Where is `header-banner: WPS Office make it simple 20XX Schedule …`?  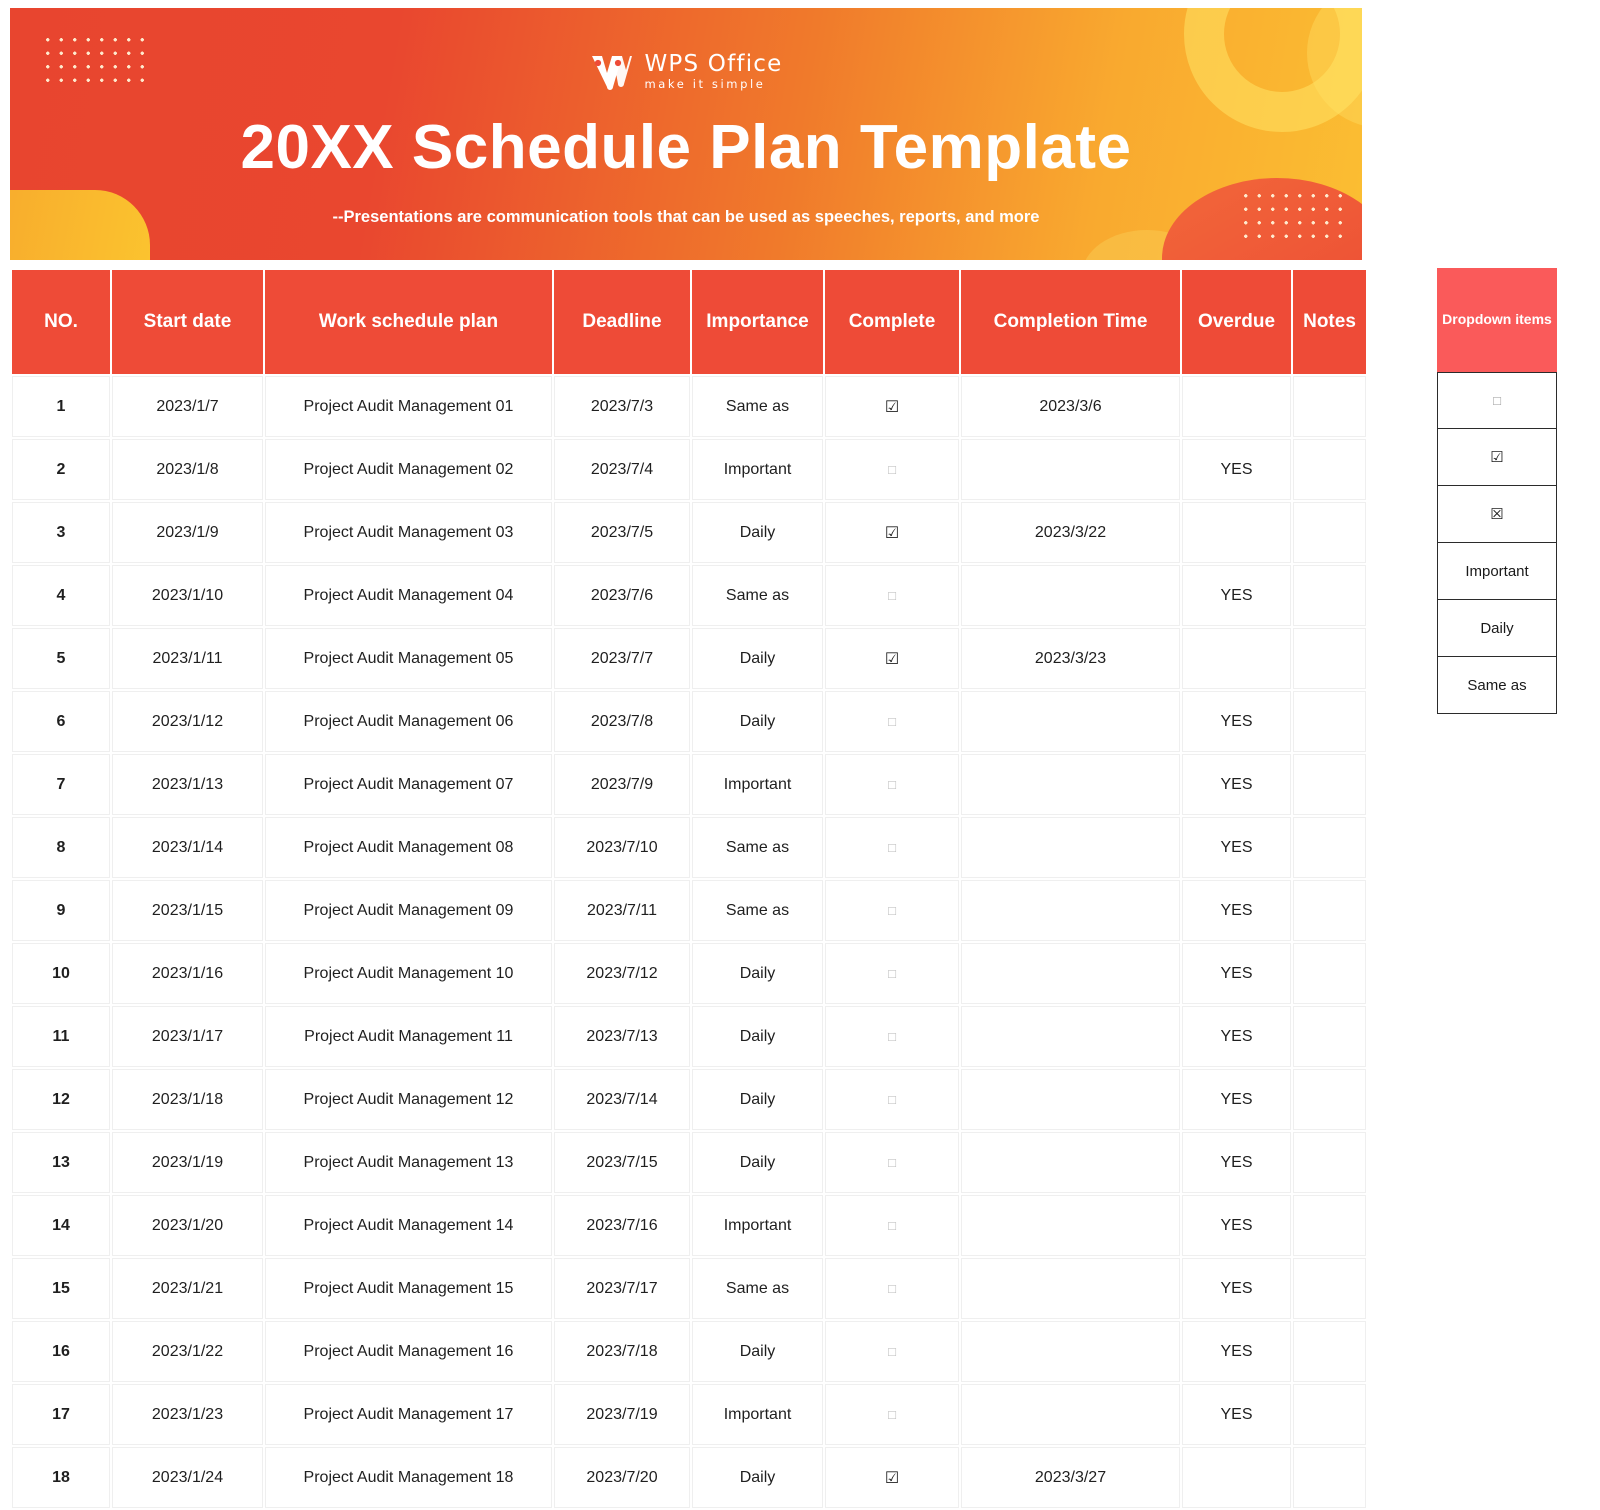 header-banner: WPS Office make it simple 20XX Schedule … is located at coordinates (686, 134).